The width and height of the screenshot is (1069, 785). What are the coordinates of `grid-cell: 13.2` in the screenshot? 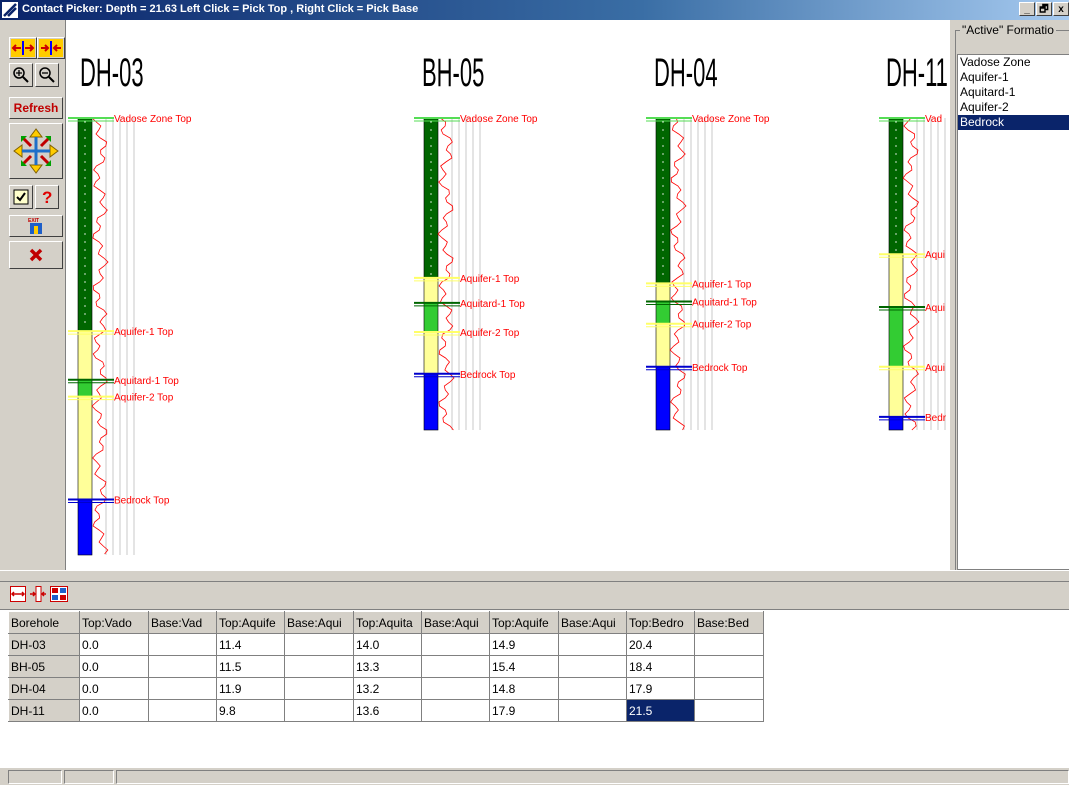 It's located at (387, 688).